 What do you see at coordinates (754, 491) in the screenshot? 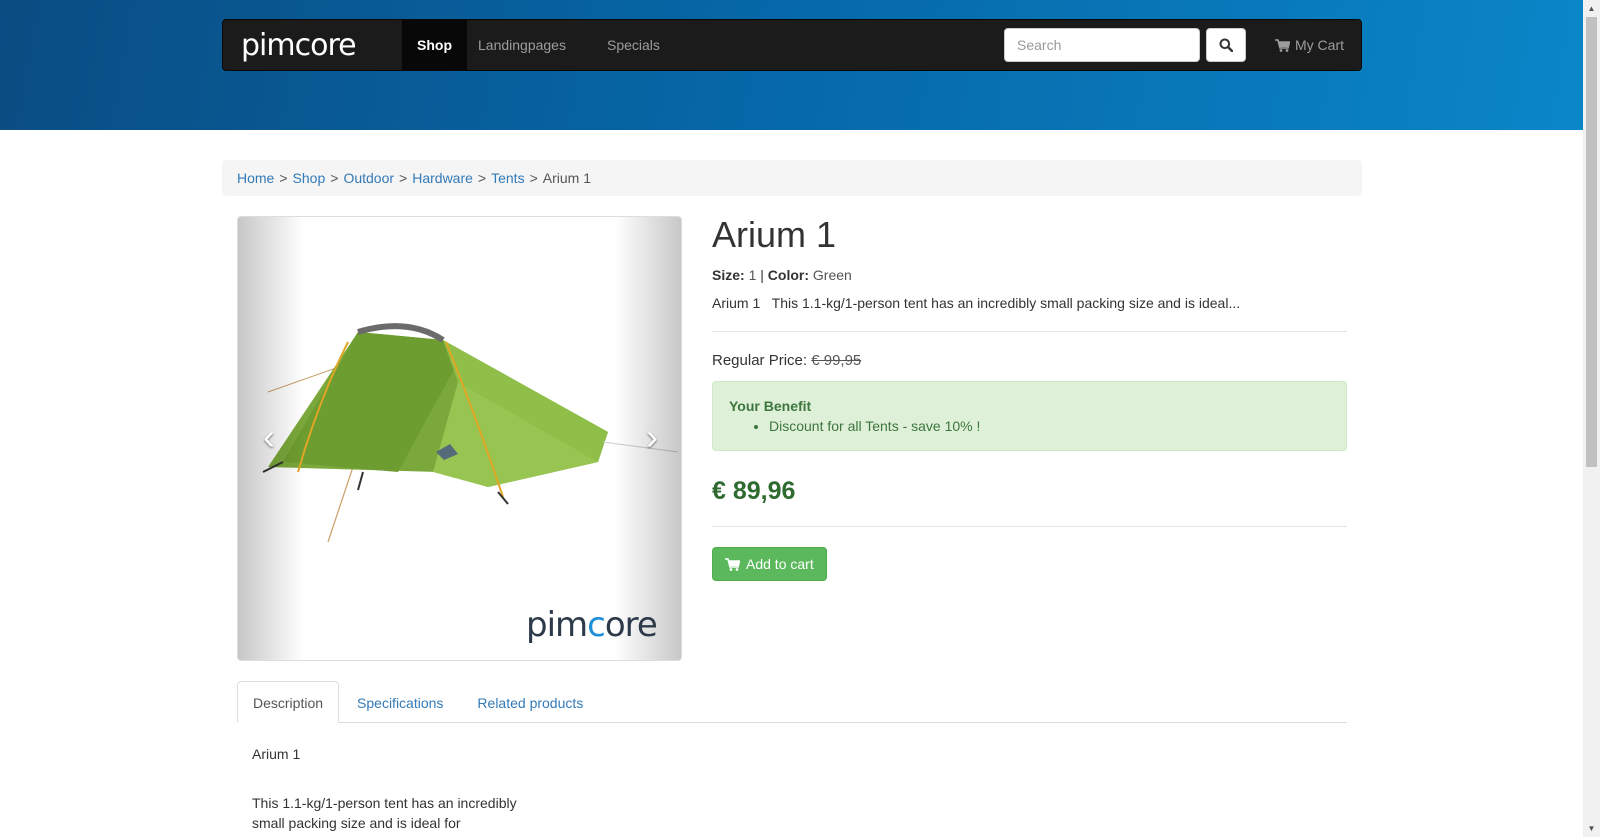
I see `product-price: € 89,96` at bounding box center [754, 491].